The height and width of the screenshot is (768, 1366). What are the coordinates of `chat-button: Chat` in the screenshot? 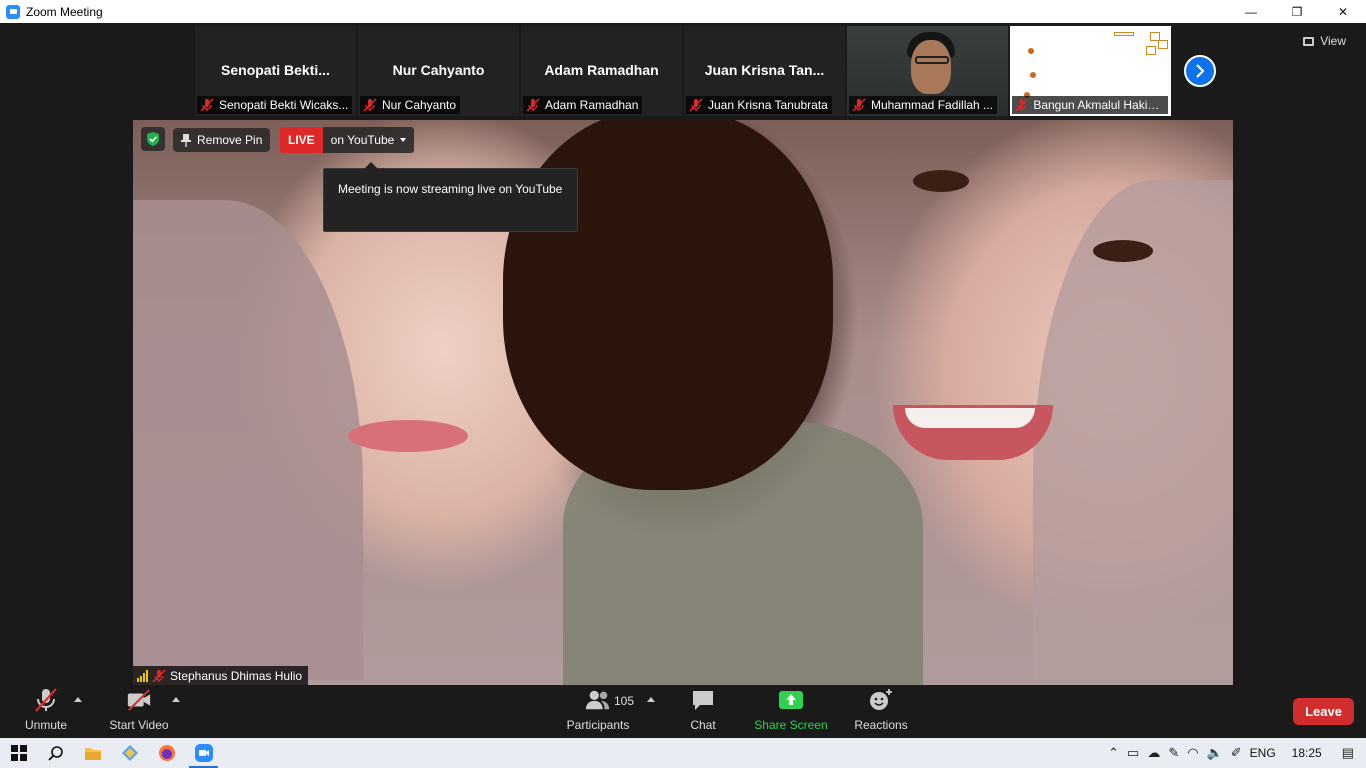 It's located at (703, 711).